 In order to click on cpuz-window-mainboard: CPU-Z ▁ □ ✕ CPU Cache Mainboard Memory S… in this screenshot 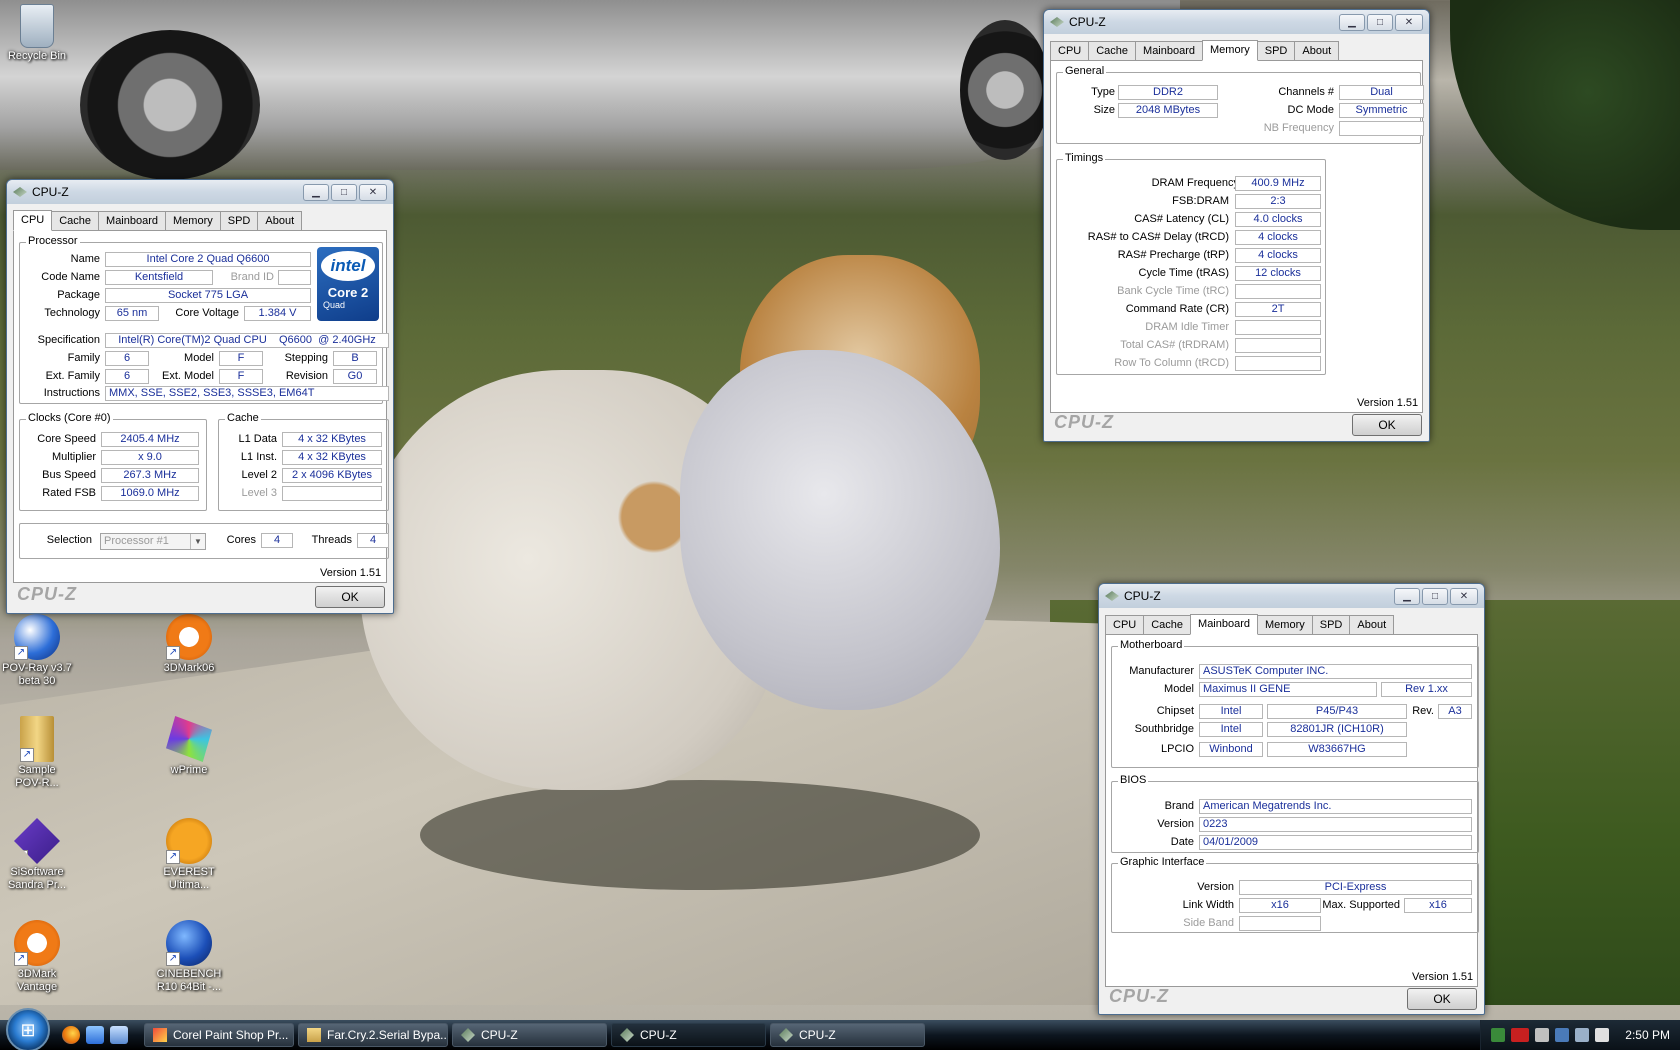, I will do `click(1291, 799)`.